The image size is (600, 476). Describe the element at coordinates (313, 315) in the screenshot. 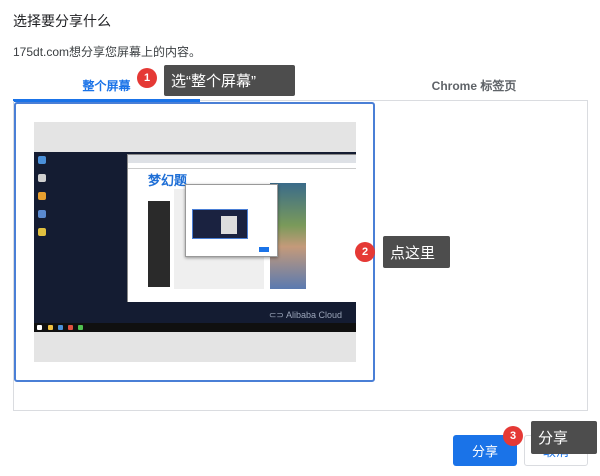

I see `brand-text: Alibaba Cloud` at that location.